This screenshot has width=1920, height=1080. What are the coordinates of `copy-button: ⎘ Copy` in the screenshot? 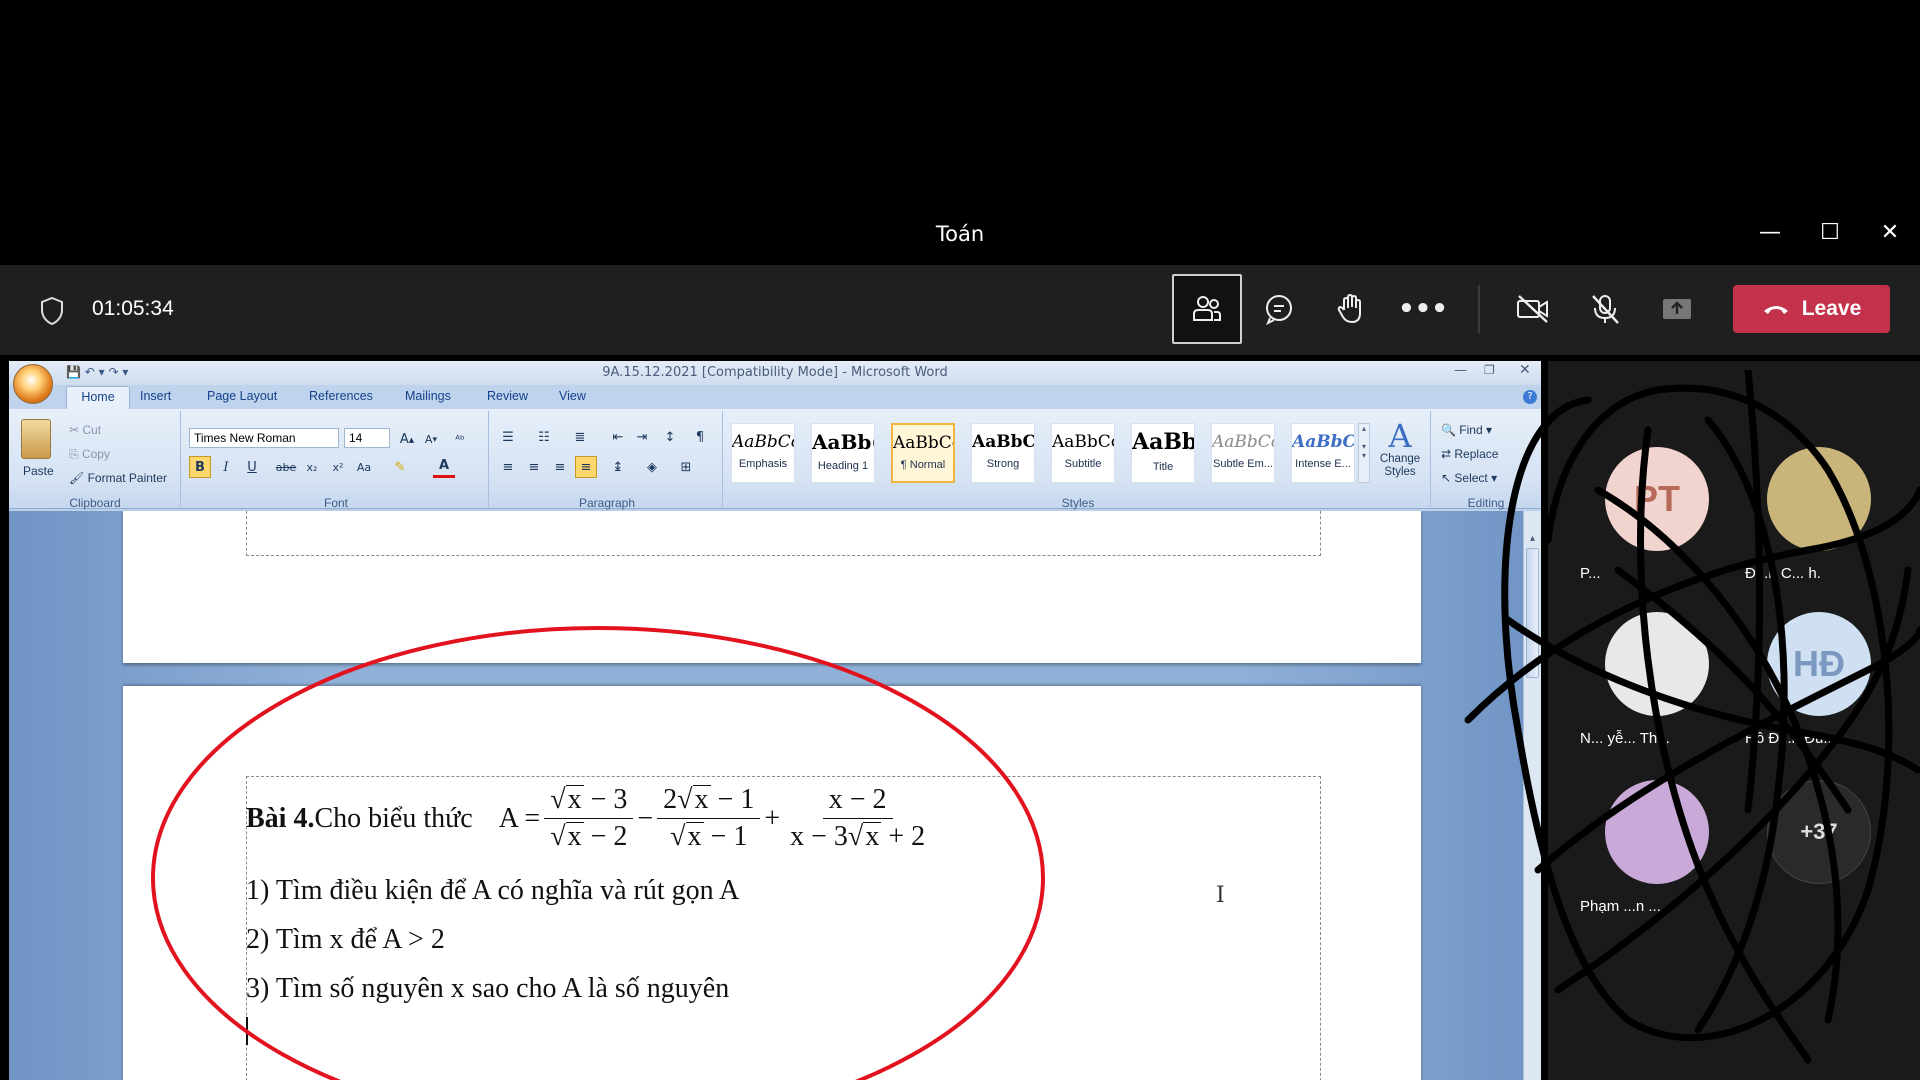 It's located at (89, 454).